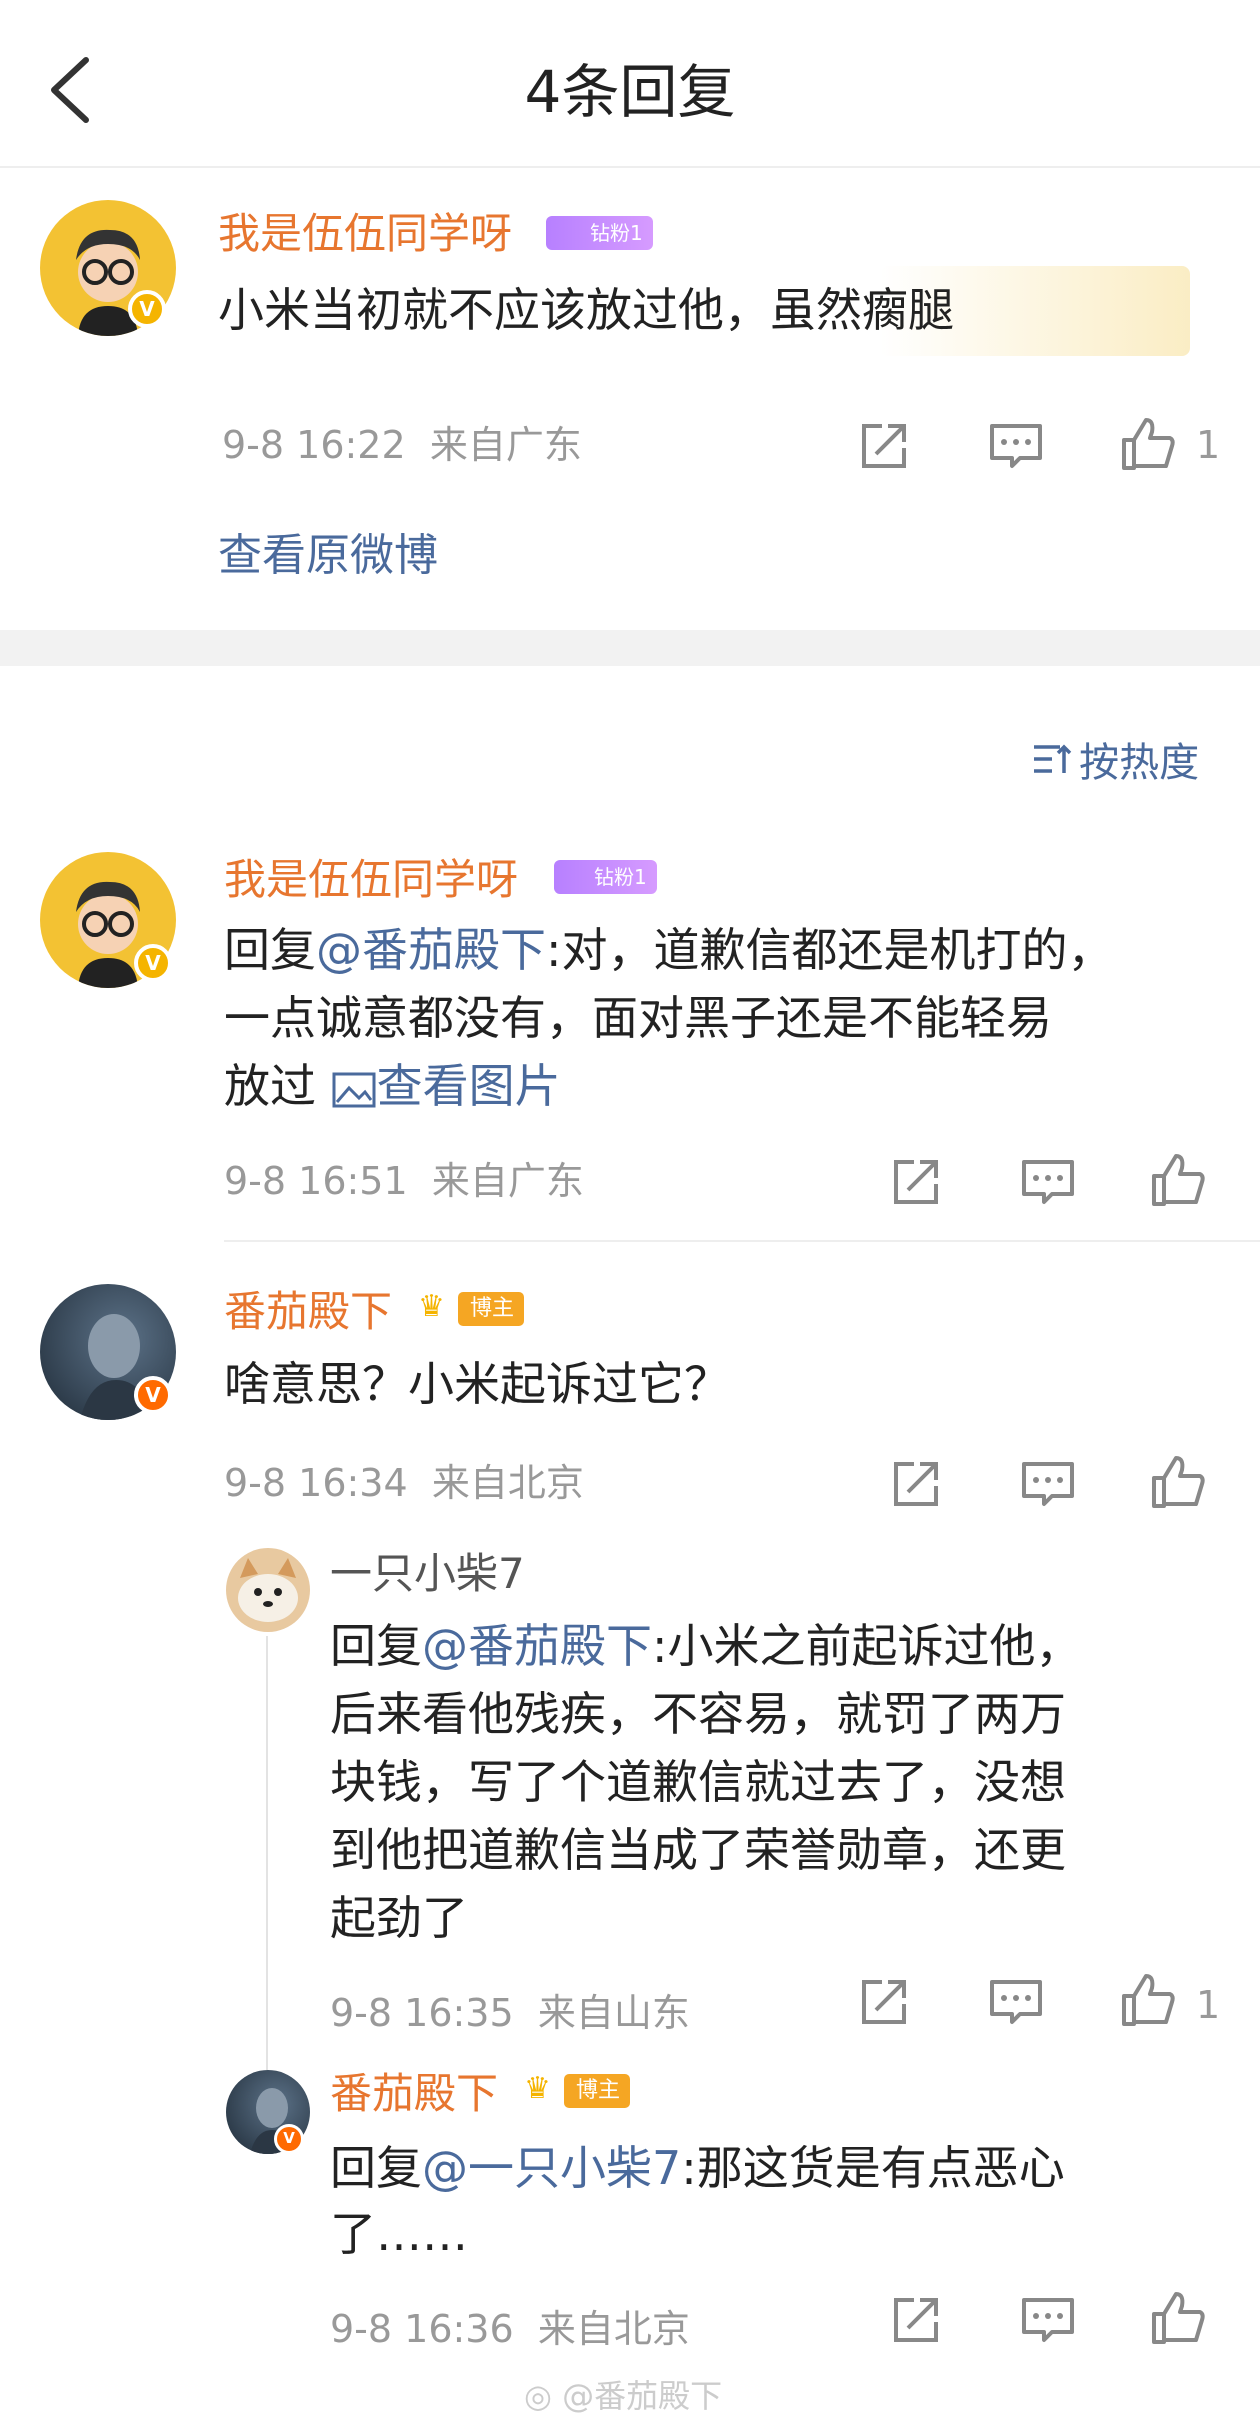 This screenshot has width=1260, height=2428. I want to click on reply-text: 块钱，写了个道歉信就过去了，没想, so click(698, 1782).